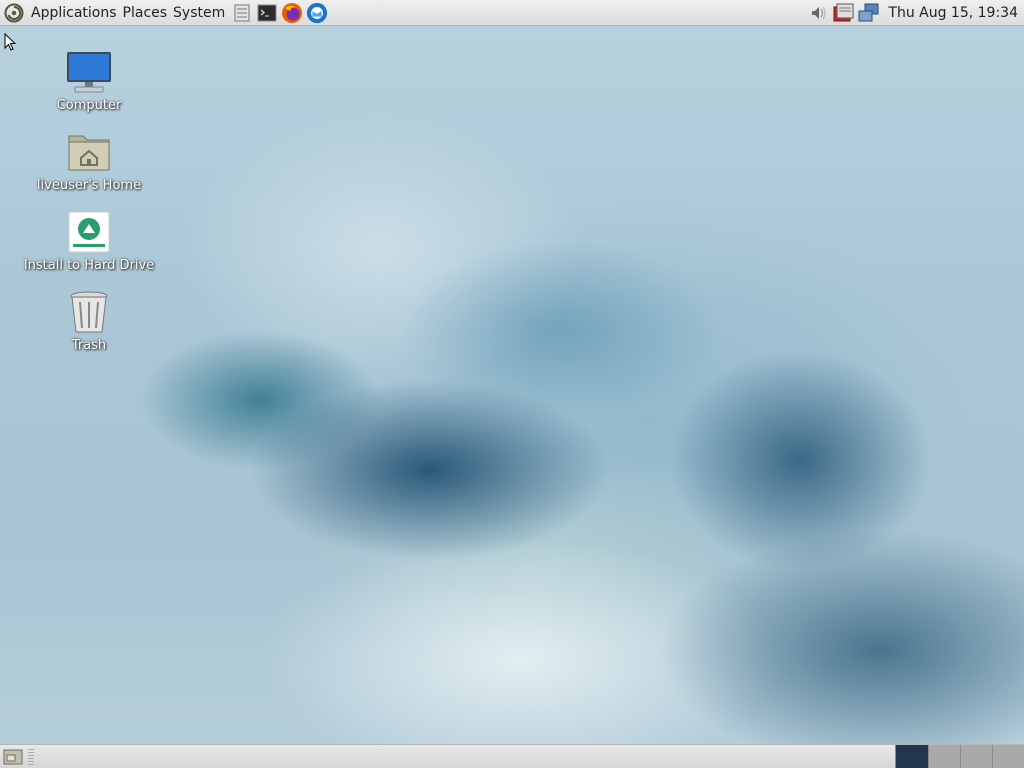 The height and width of the screenshot is (768, 1024). Describe the element at coordinates (89, 152) in the screenshot. I see `home-folder-icon` at that location.